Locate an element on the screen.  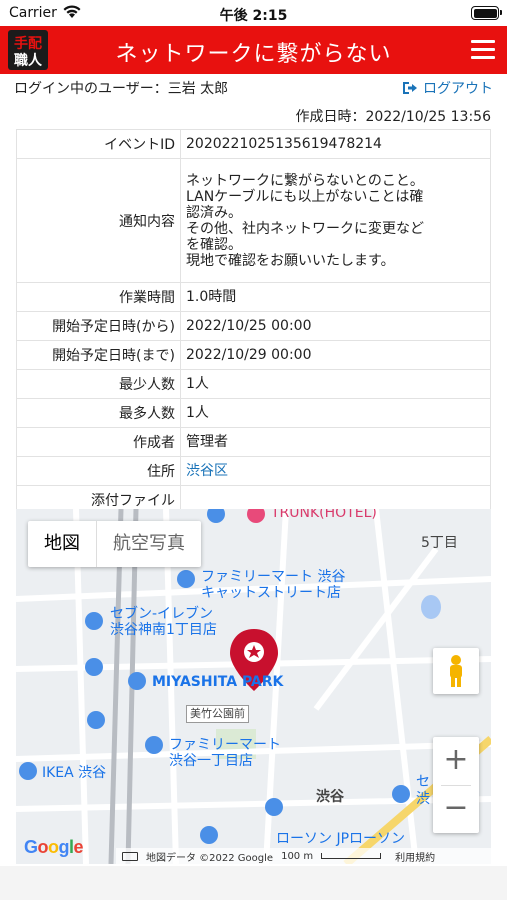
table-row: 作業時間 1.0時間 is located at coordinates (253, 297).